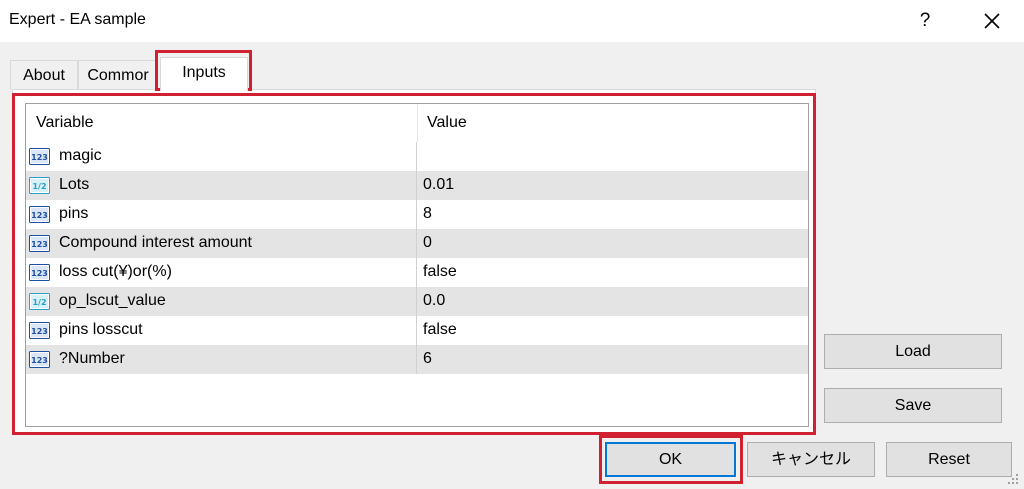 This screenshot has width=1024, height=489. I want to click on save-button: Save, so click(913, 405).